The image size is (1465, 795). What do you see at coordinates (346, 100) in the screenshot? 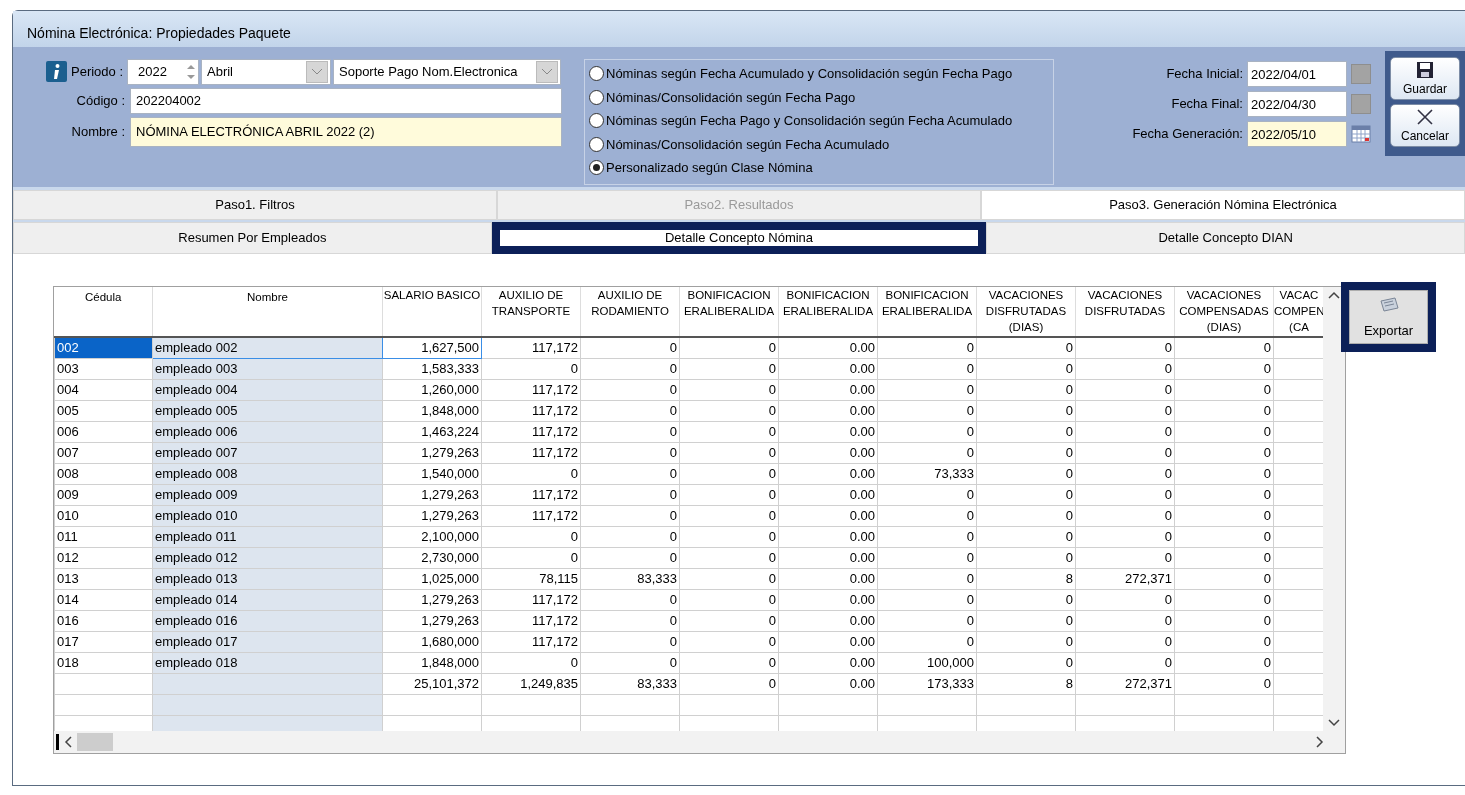
I see `code-field: 202204002` at bounding box center [346, 100].